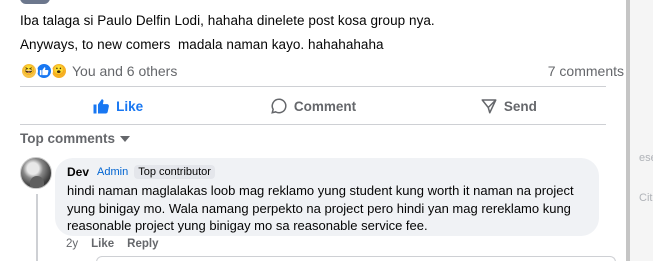 The height and width of the screenshot is (261, 653). What do you see at coordinates (520, 106) in the screenshot?
I see `send-button-label: Send` at bounding box center [520, 106].